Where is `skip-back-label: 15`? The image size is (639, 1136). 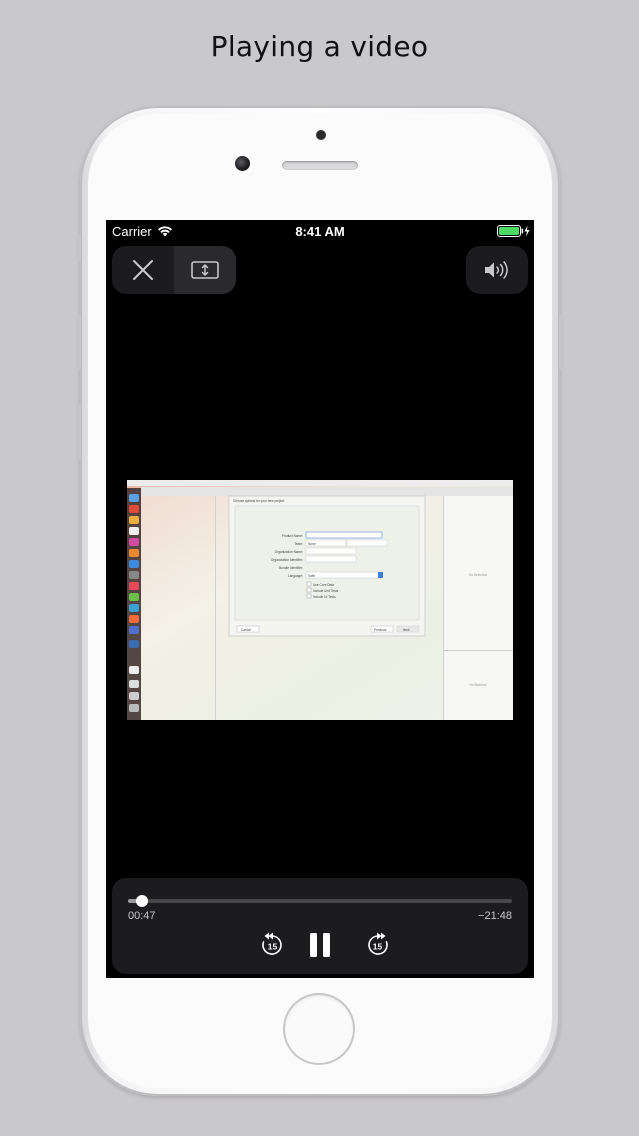
skip-back-label: 15 is located at coordinates (273, 947).